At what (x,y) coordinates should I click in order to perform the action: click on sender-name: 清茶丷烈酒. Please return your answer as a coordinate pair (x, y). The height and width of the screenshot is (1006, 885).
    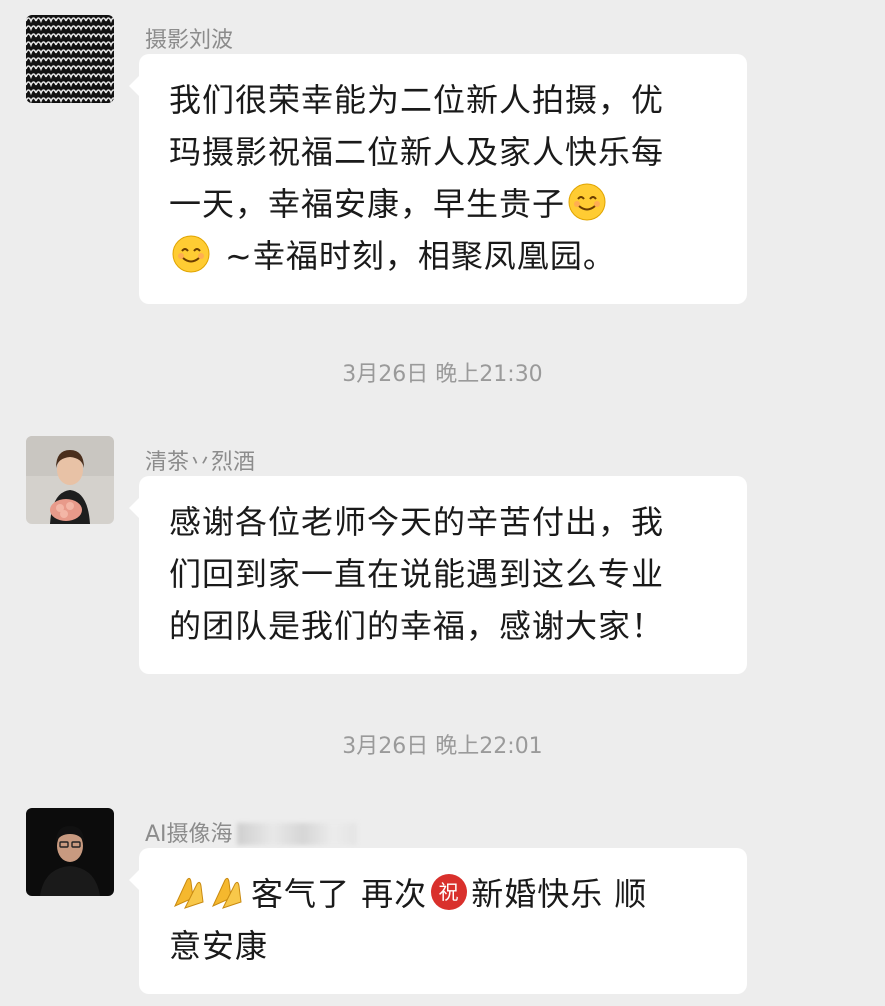
    Looking at the image, I should click on (200, 462).